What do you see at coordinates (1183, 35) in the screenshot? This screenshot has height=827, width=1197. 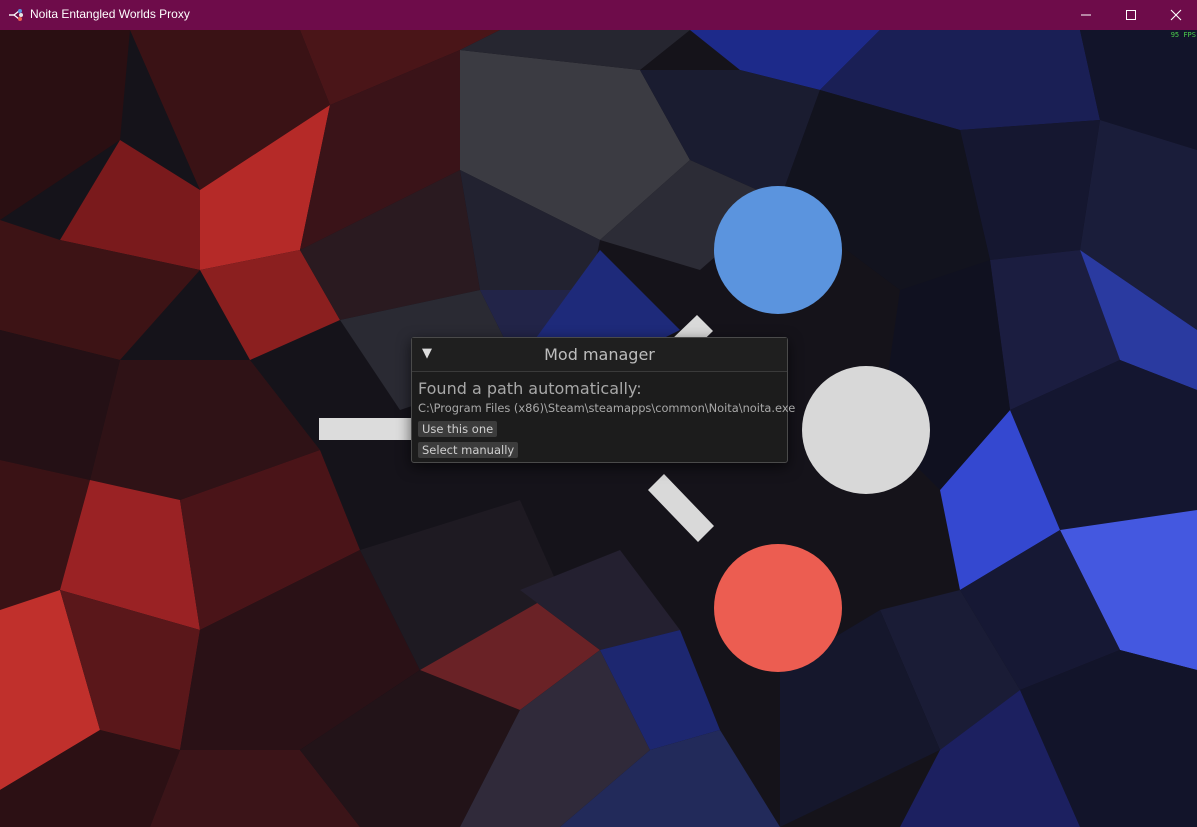 I see `fps-counter: 95 FPS` at bounding box center [1183, 35].